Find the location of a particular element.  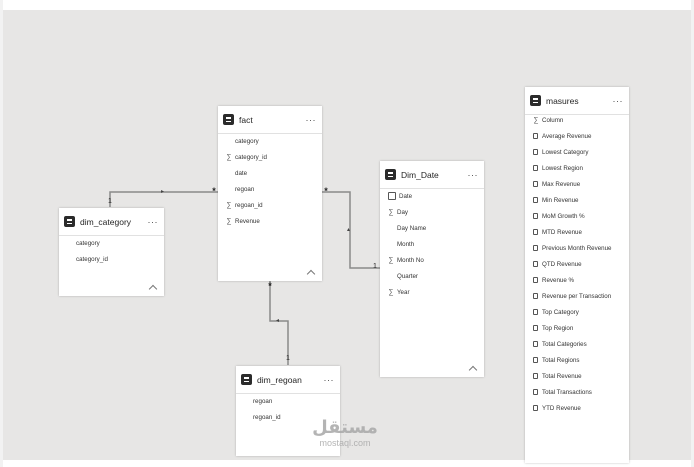

column-list: category category_id is located at coordinates (111, 251).